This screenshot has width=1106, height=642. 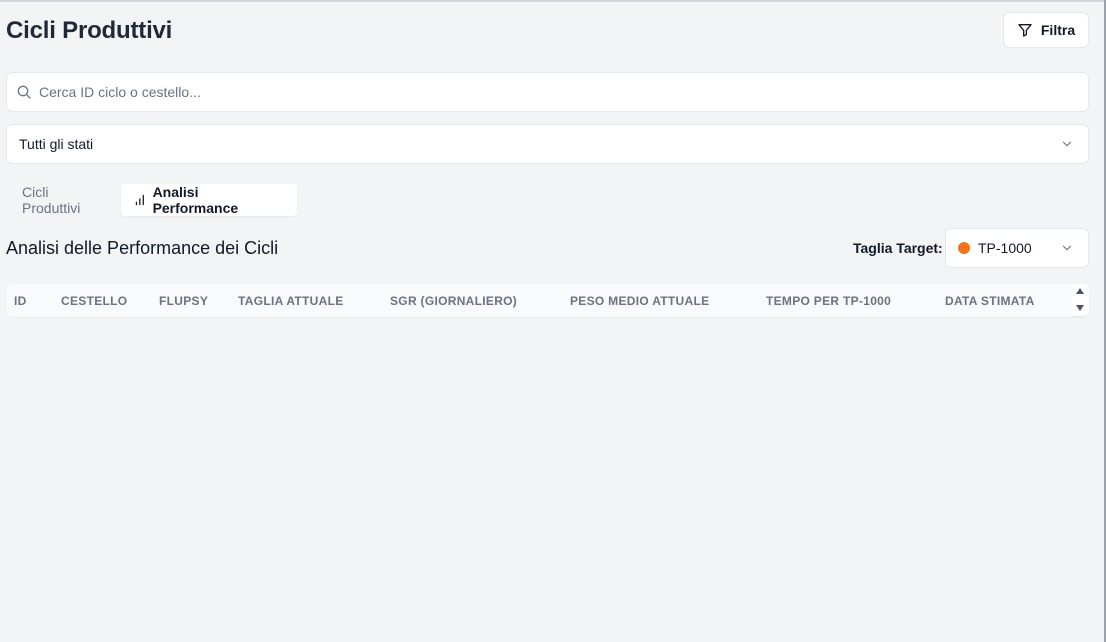 What do you see at coordinates (24, 92) in the screenshot?
I see `search-icon` at bounding box center [24, 92].